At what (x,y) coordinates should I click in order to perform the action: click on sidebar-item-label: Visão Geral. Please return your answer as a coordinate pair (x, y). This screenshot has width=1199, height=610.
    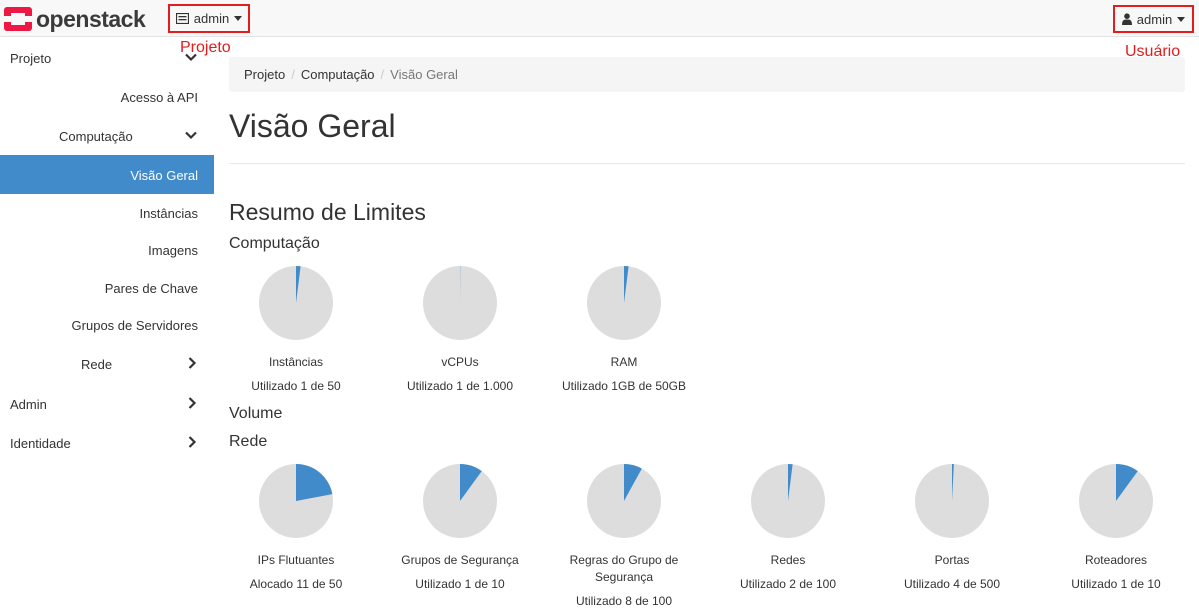
    Looking at the image, I should click on (164, 175).